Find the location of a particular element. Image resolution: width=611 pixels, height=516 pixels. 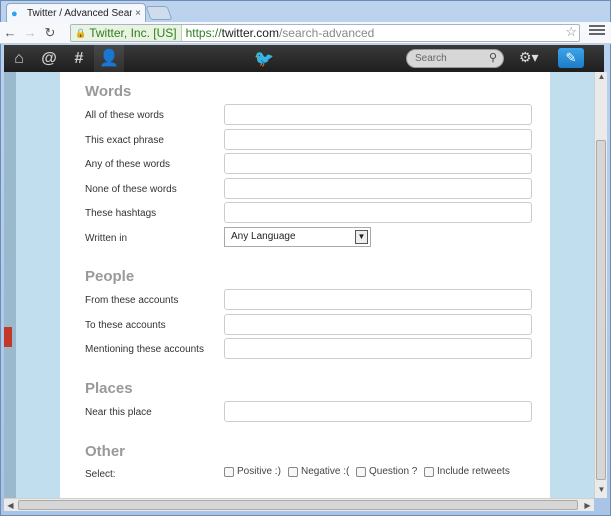

from-accounts-label: From these accounts is located at coordinates (132, 300).